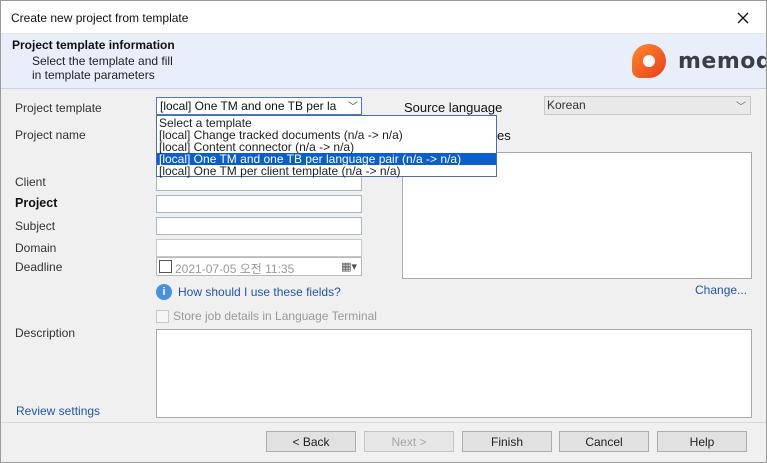  I want to click on project-template-combo: [local] One TM and one TB per la ﹀, so click(259, 106).